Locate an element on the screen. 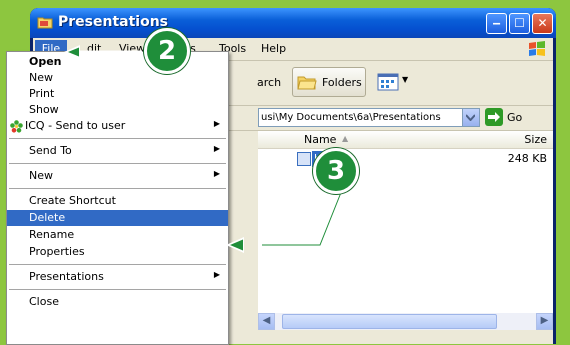 The height and width of the screenshot is (345, 570). address-dropdown-button is located at coordinates (470, 117).